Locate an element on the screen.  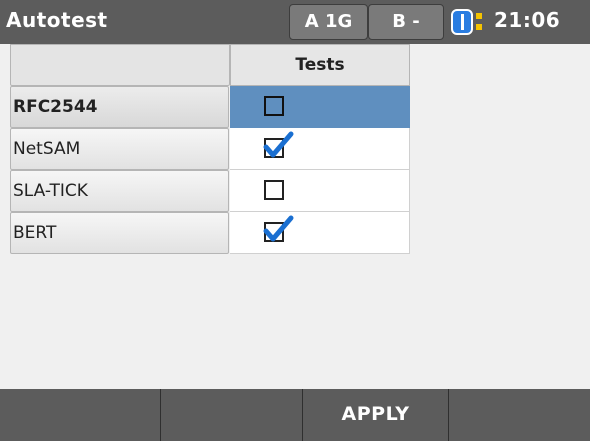
row-header-bert: BERT is located at coordinates (119, 233).